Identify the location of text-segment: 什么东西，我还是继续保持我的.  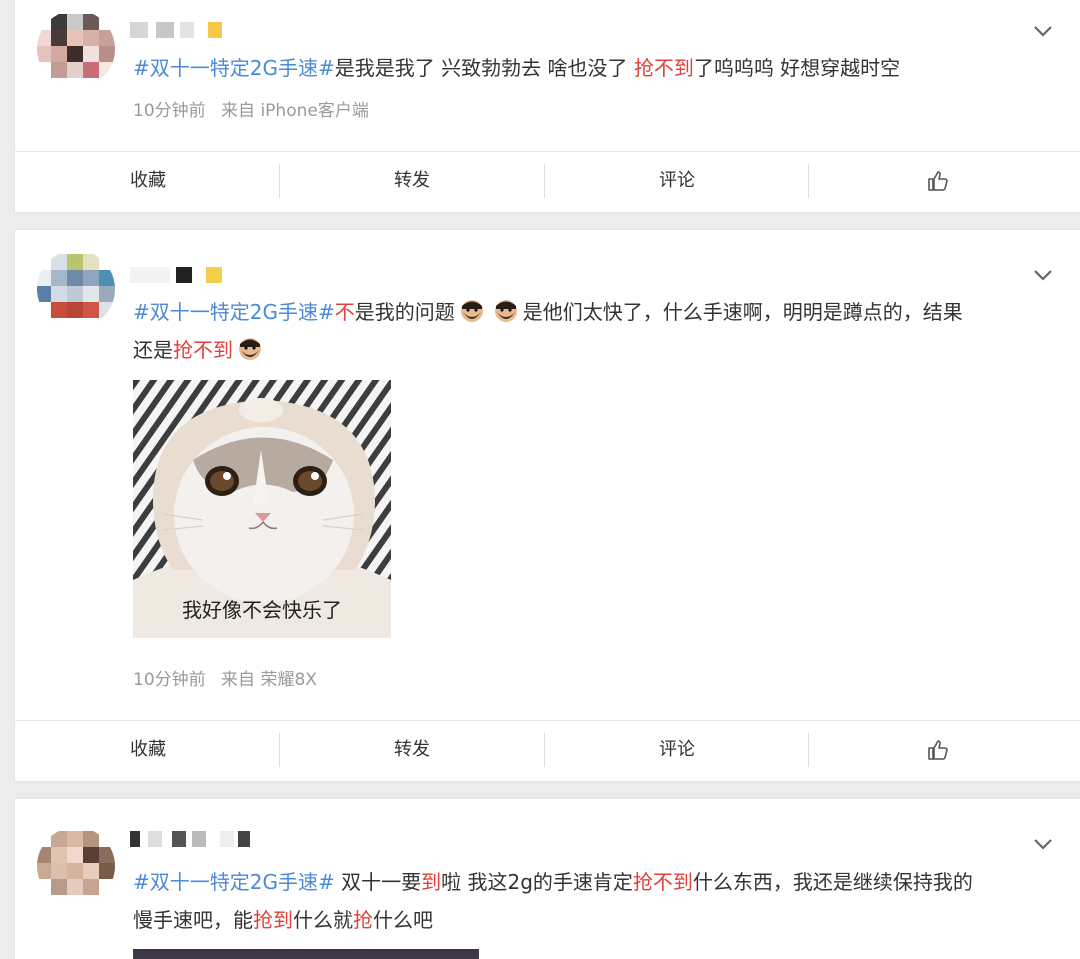
(832, 882).